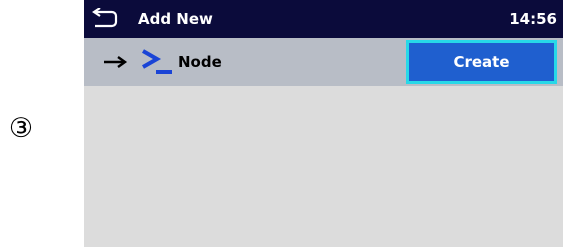  Describe the element at coordinates (200, 62) in the screenshot. I see `node-label: Node` at that location.